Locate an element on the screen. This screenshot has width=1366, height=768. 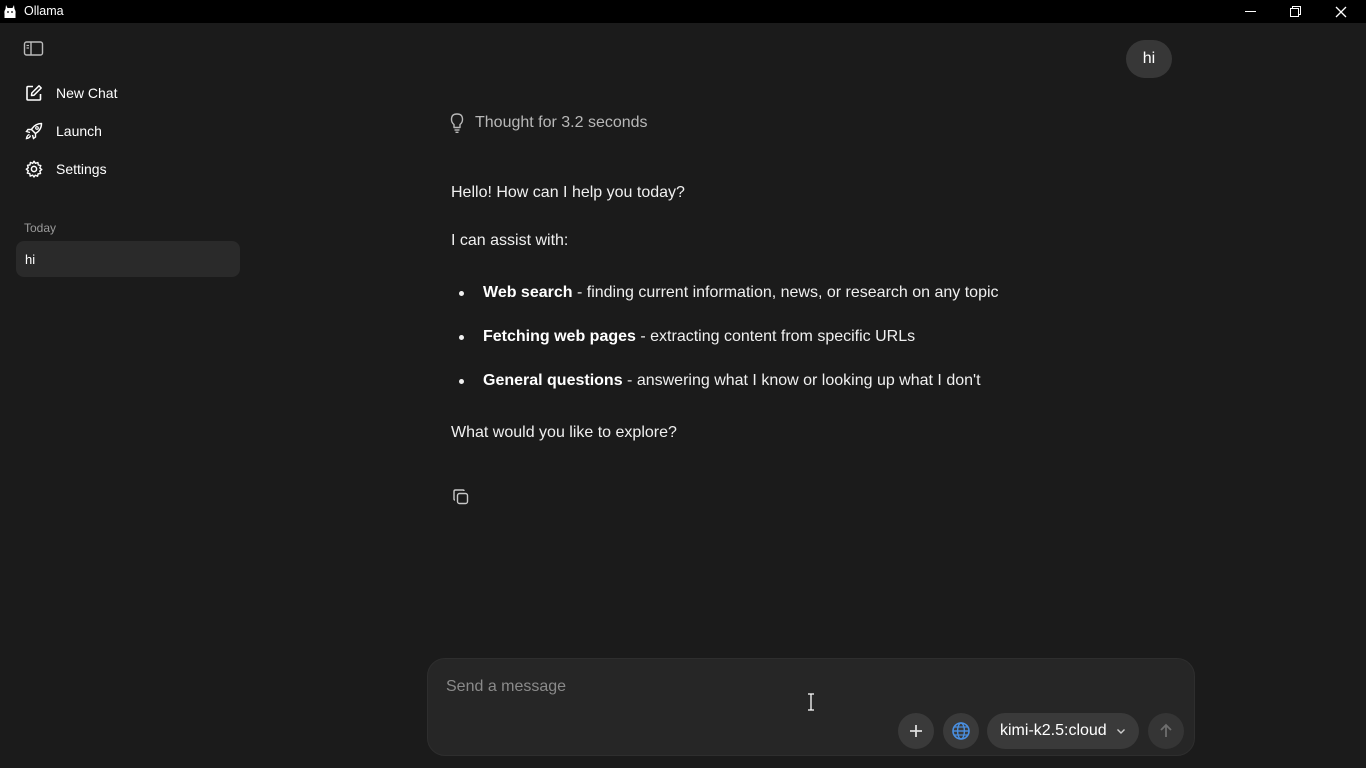
reply-greeting: Hello! How can I help you today? is located at coordinates (568, 192).